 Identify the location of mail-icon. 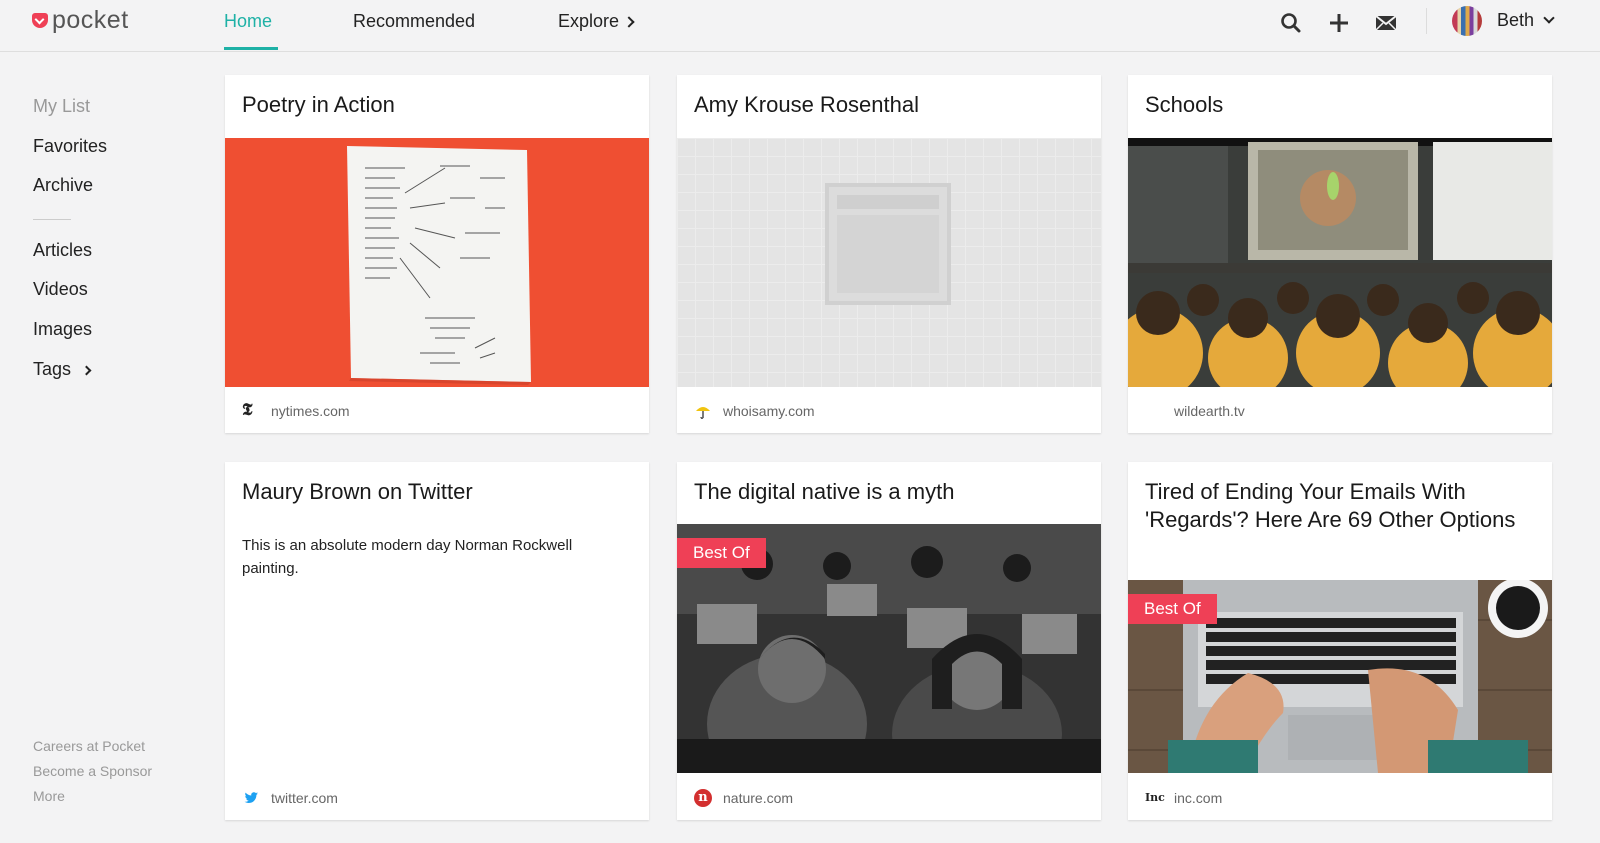
(1386, 23).